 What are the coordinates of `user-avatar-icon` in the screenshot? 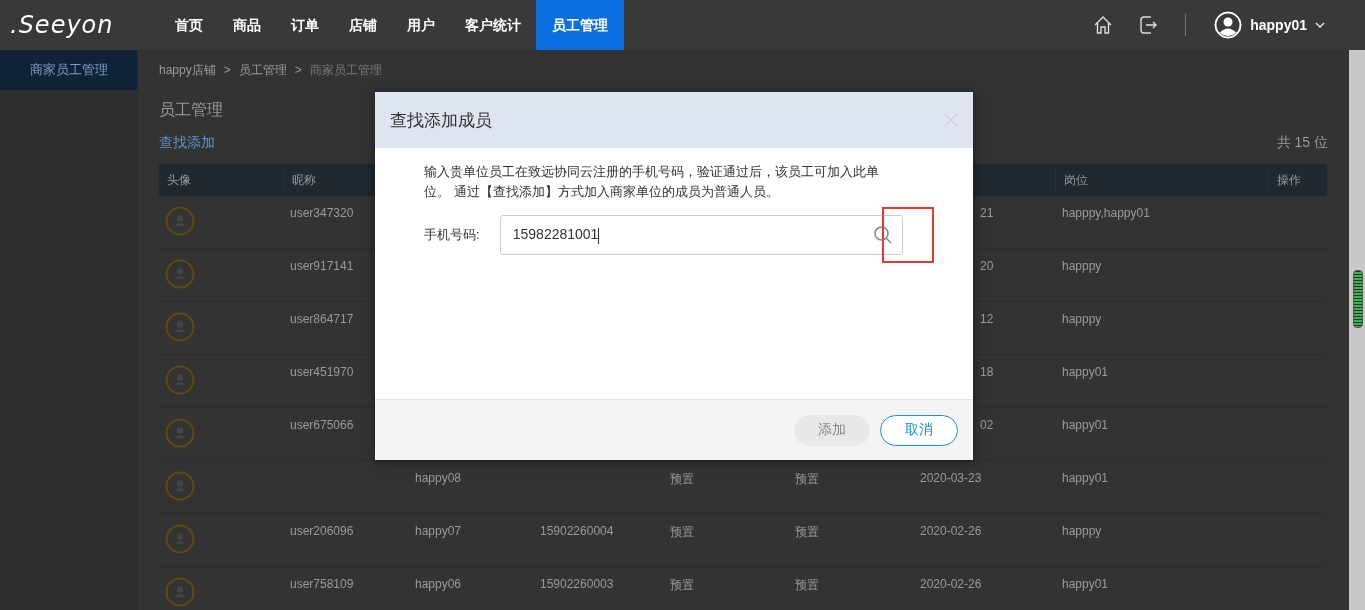 It's located at (1228, 25).